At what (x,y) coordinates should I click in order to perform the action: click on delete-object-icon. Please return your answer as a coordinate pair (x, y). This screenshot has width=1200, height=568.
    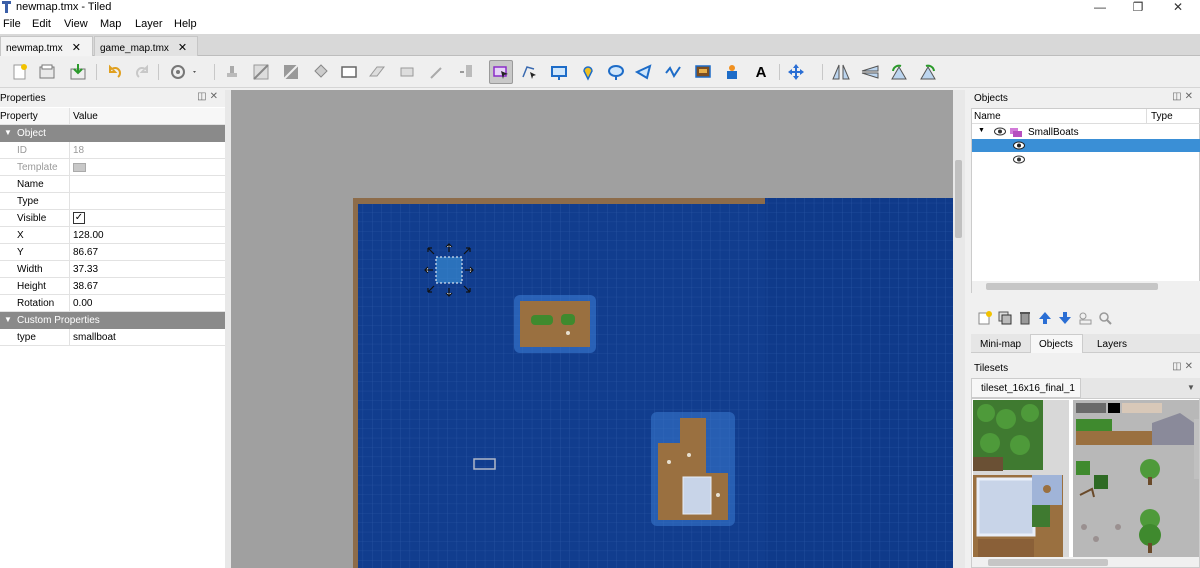
    Looking at the image, I should click on (1025, 318).